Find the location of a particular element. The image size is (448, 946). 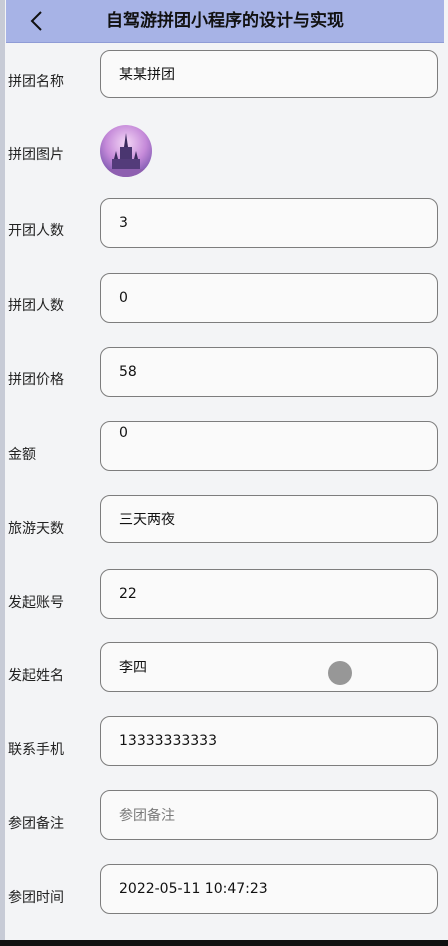

page-title: 自驾游拼团小程序的设计与实现 is located at coordinates (225, 21).